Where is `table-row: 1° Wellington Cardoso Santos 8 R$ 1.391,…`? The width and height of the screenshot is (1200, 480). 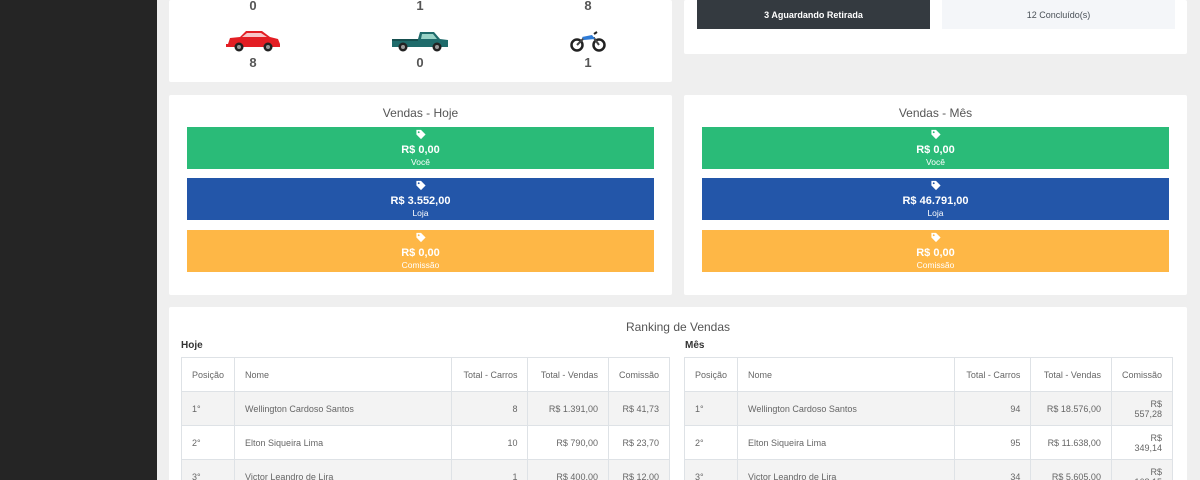 table-row: 1° Wellington Cardoso Santos 8 R$ 1.391,… is located at coordinates (425, 408).